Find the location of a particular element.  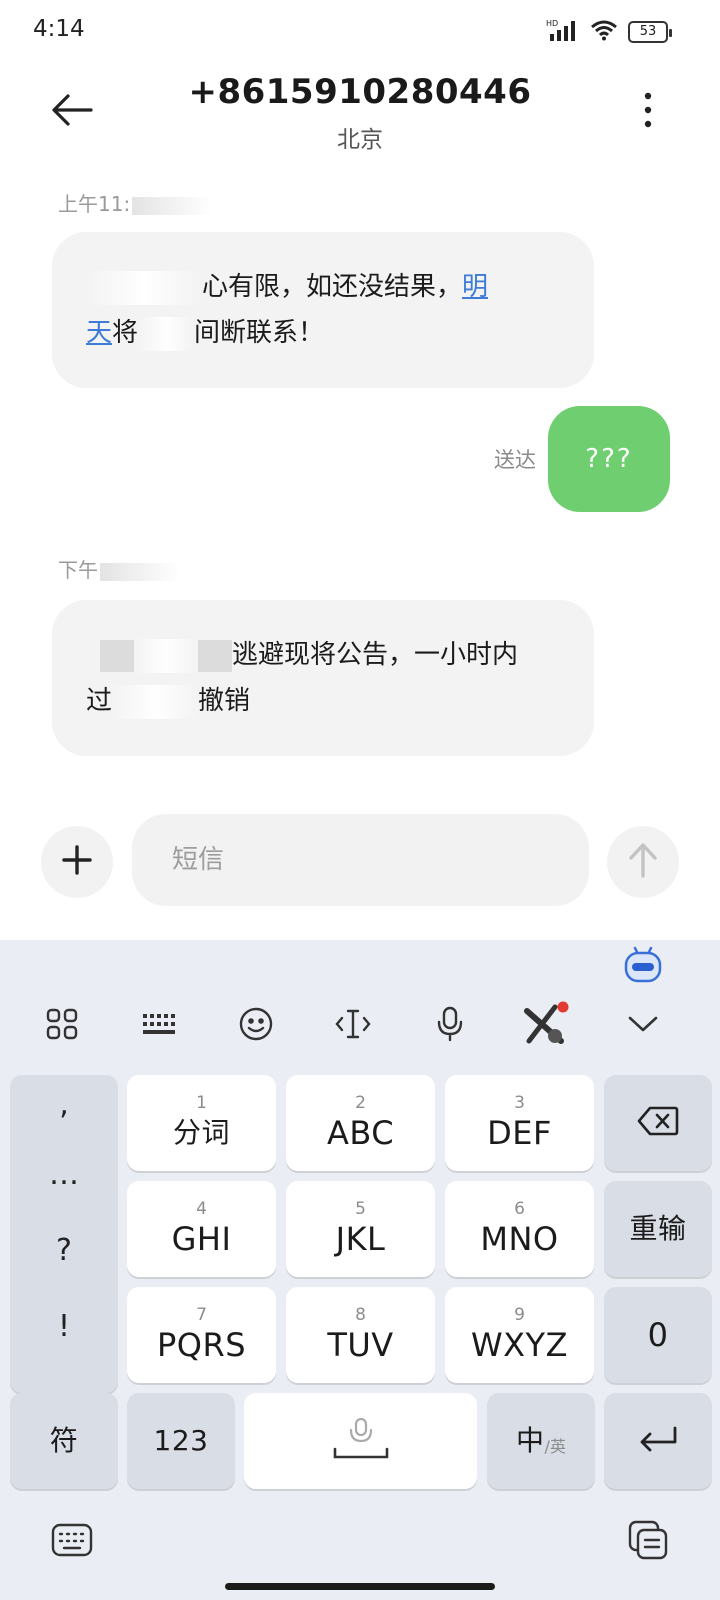

keyboard-layout-button is located at coordinates (159, 1026).